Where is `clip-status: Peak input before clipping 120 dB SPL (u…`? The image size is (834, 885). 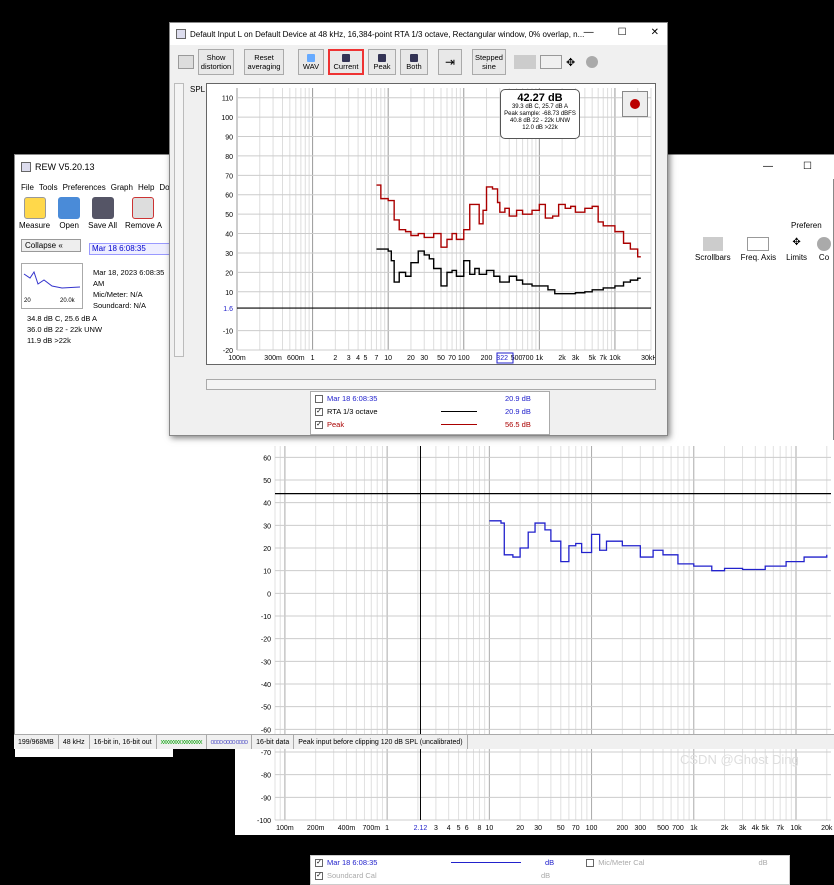 clip-status: Peak input before clipping 120 dB SPL (u… is located at coordinates (381, 742).